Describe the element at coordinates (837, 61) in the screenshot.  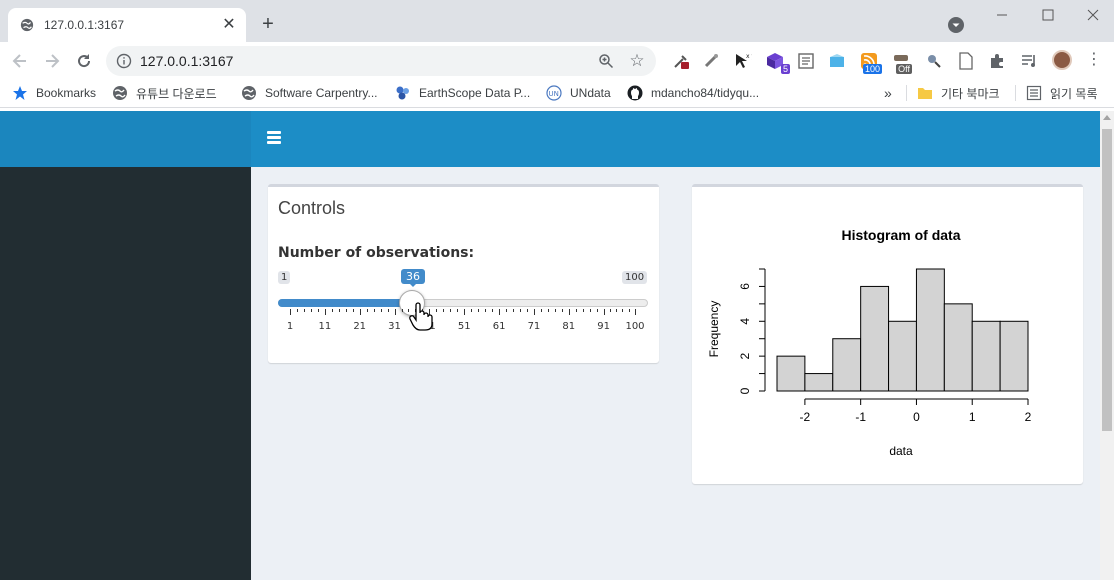
I see `extension-book-icon` at that location.